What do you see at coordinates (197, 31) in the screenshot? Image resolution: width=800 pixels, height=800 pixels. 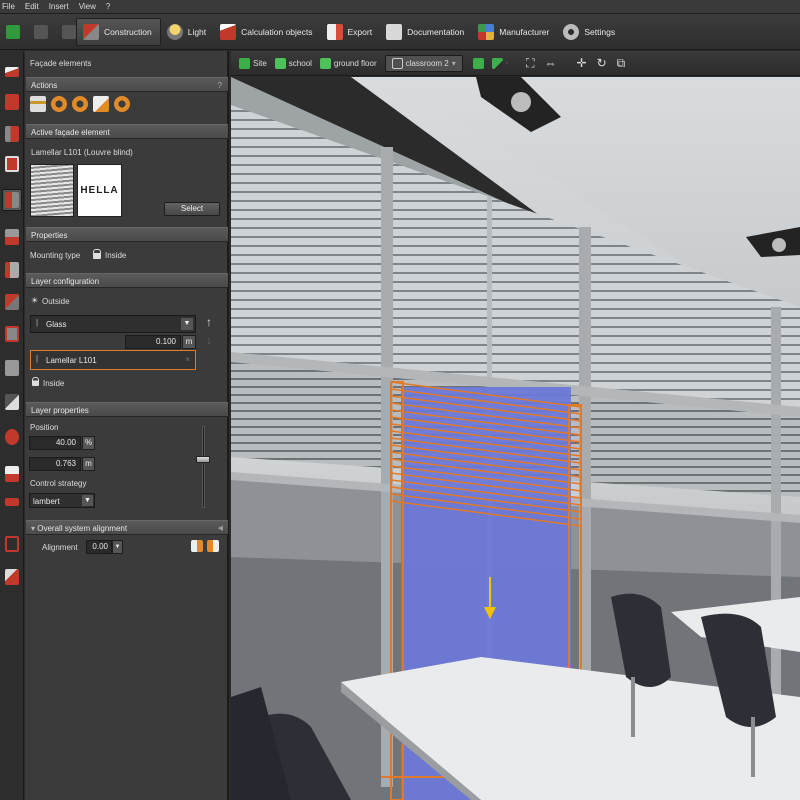 I see `tab-light-label: Light` at bounding box center [197, 31].